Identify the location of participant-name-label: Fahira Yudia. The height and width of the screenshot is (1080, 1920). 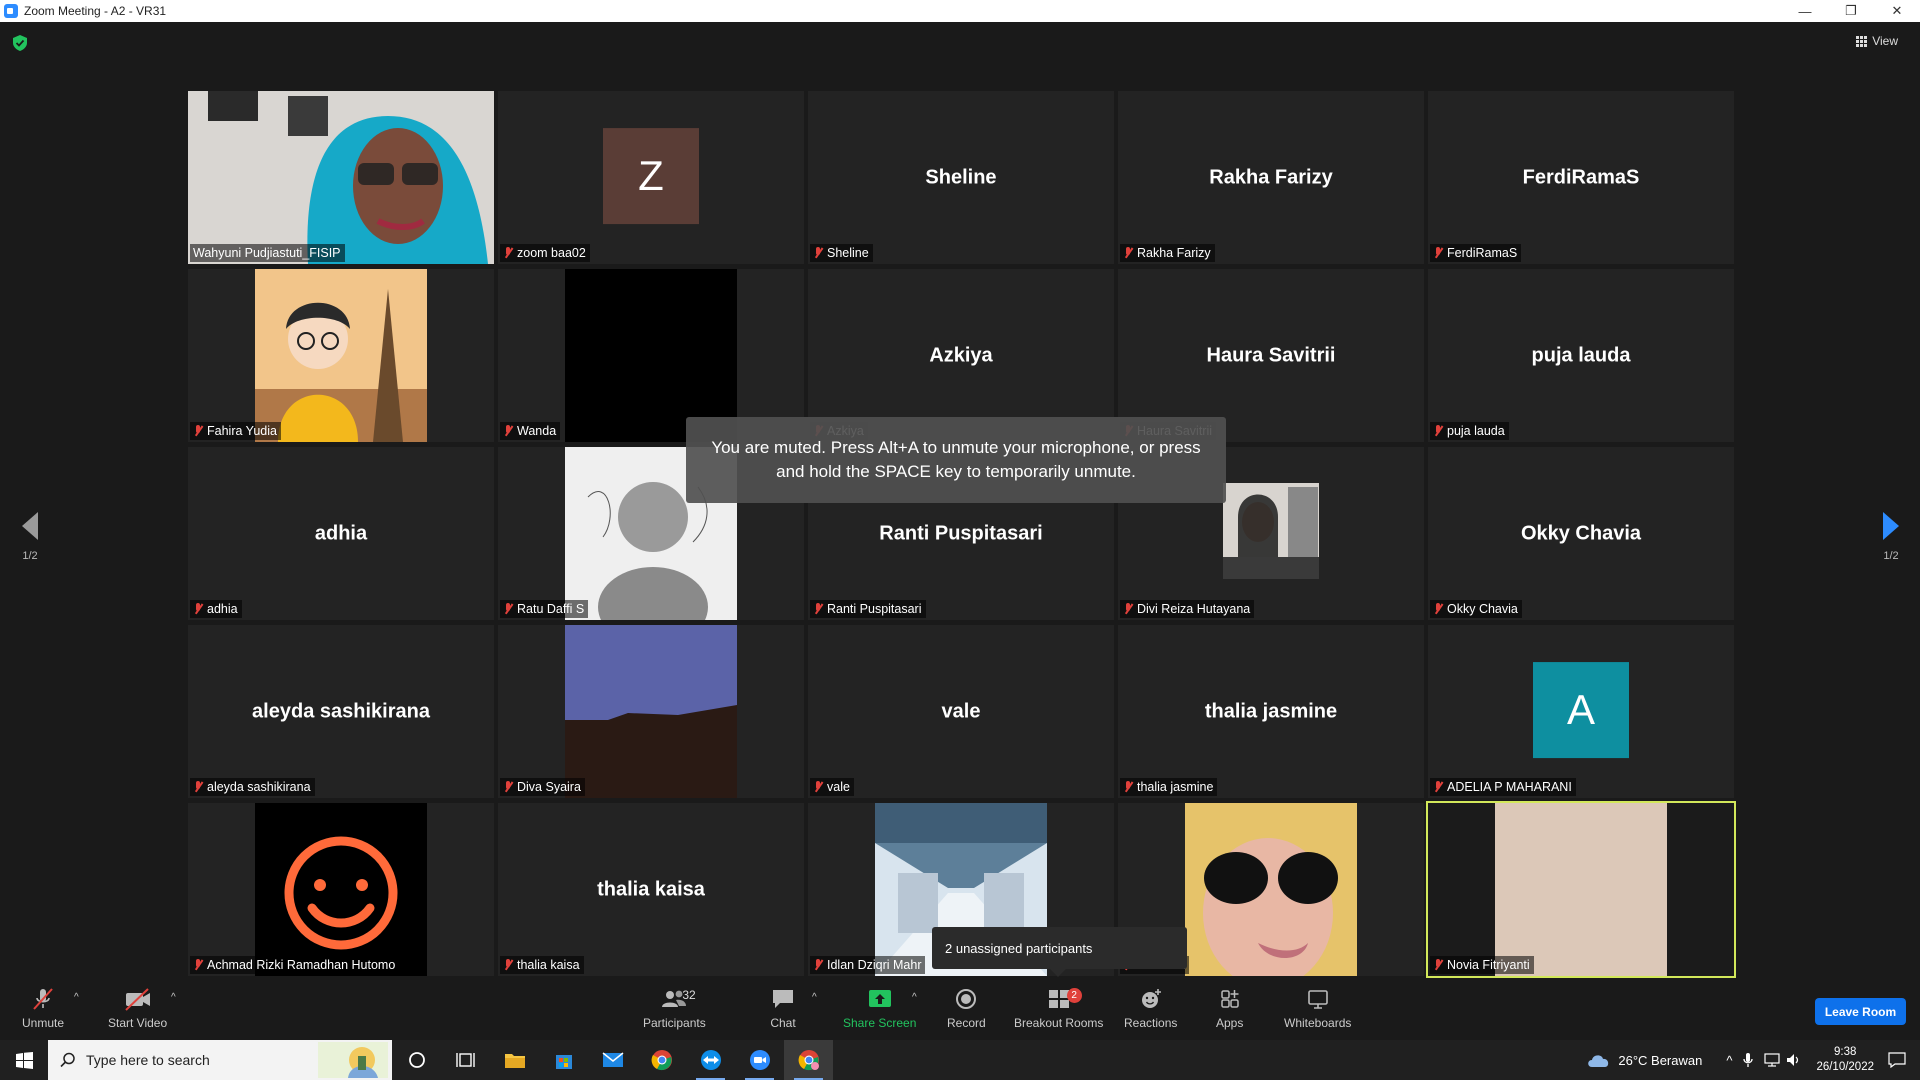
(235, 431).